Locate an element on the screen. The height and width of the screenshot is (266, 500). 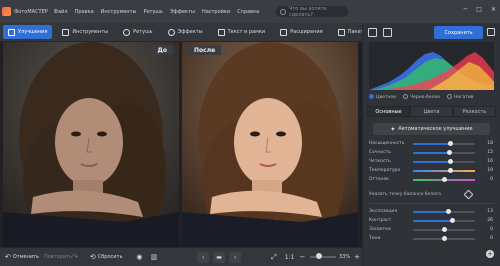
menu-item-retouch: Ретушь is located at coordinates (153, 12).